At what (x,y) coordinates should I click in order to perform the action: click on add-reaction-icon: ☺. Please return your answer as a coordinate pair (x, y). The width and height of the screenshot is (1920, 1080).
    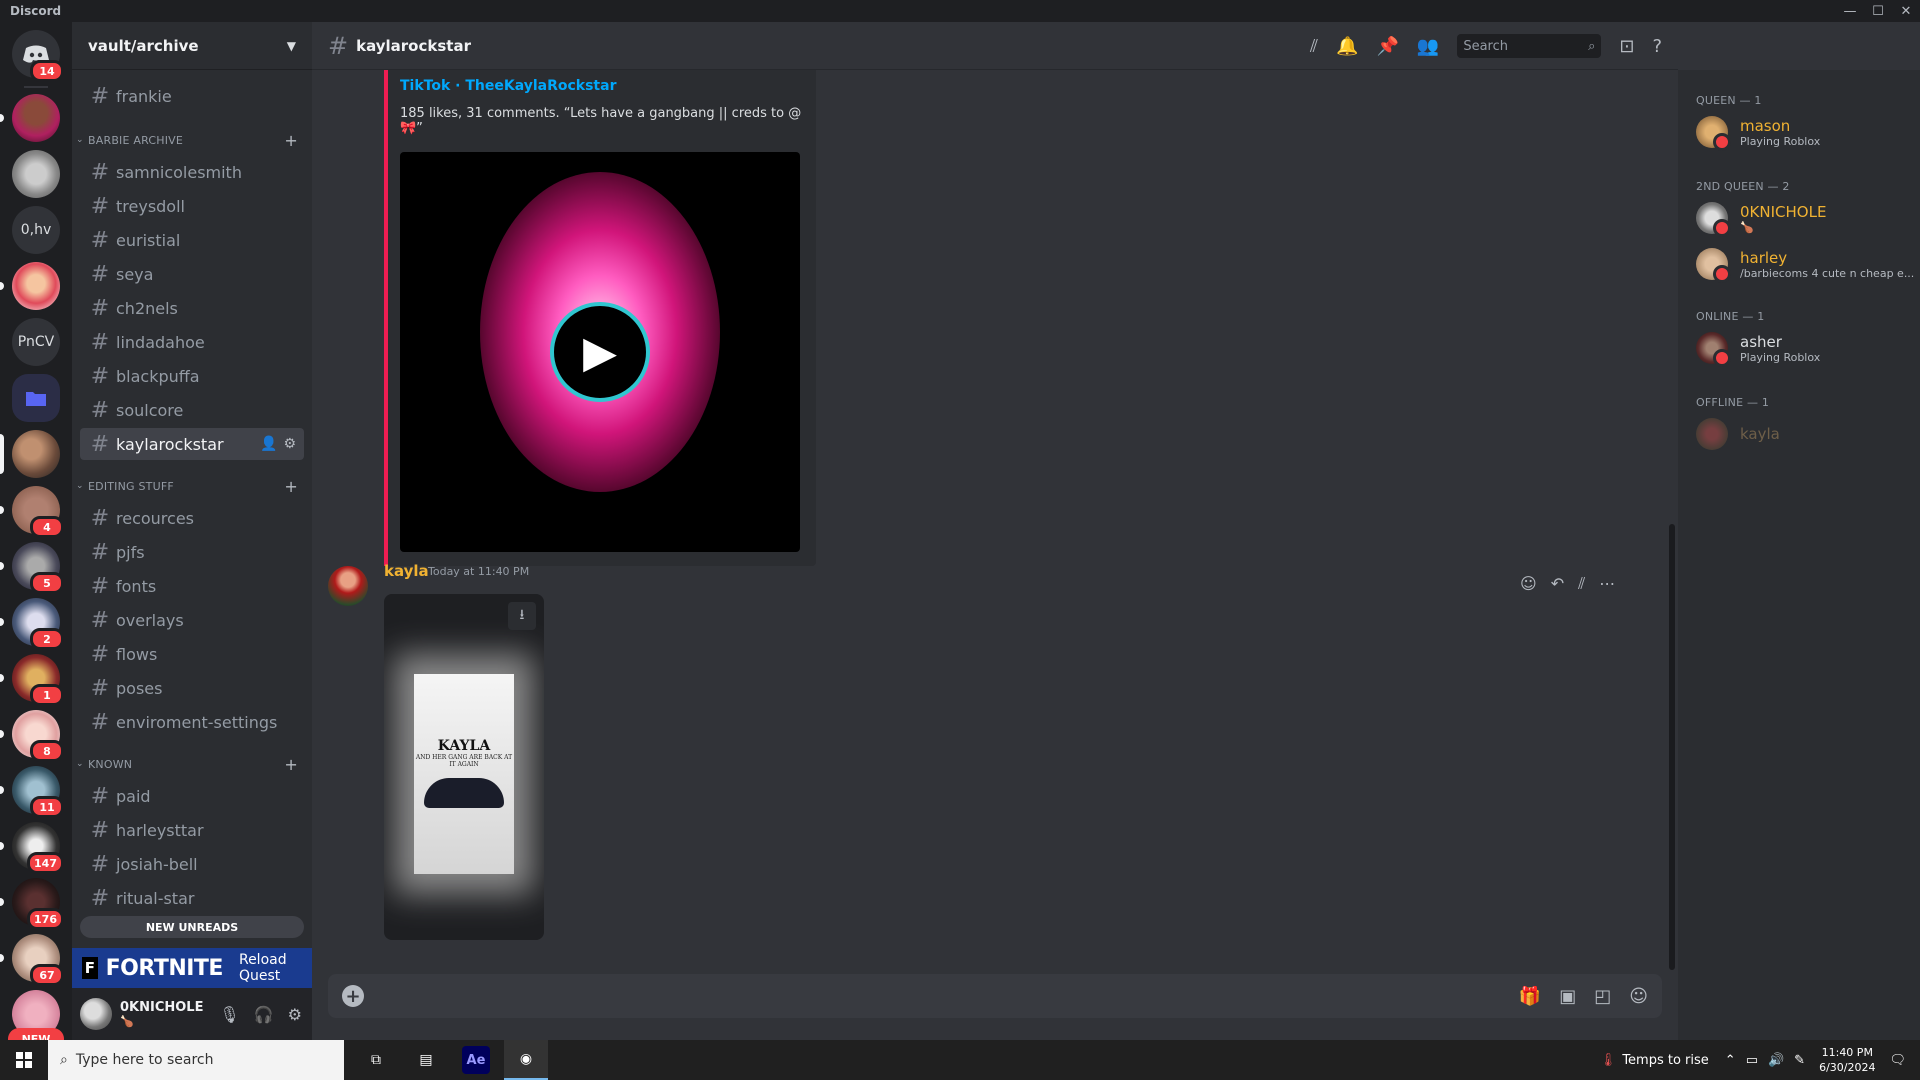
    Looking at the image, I should click on (1528, 584).